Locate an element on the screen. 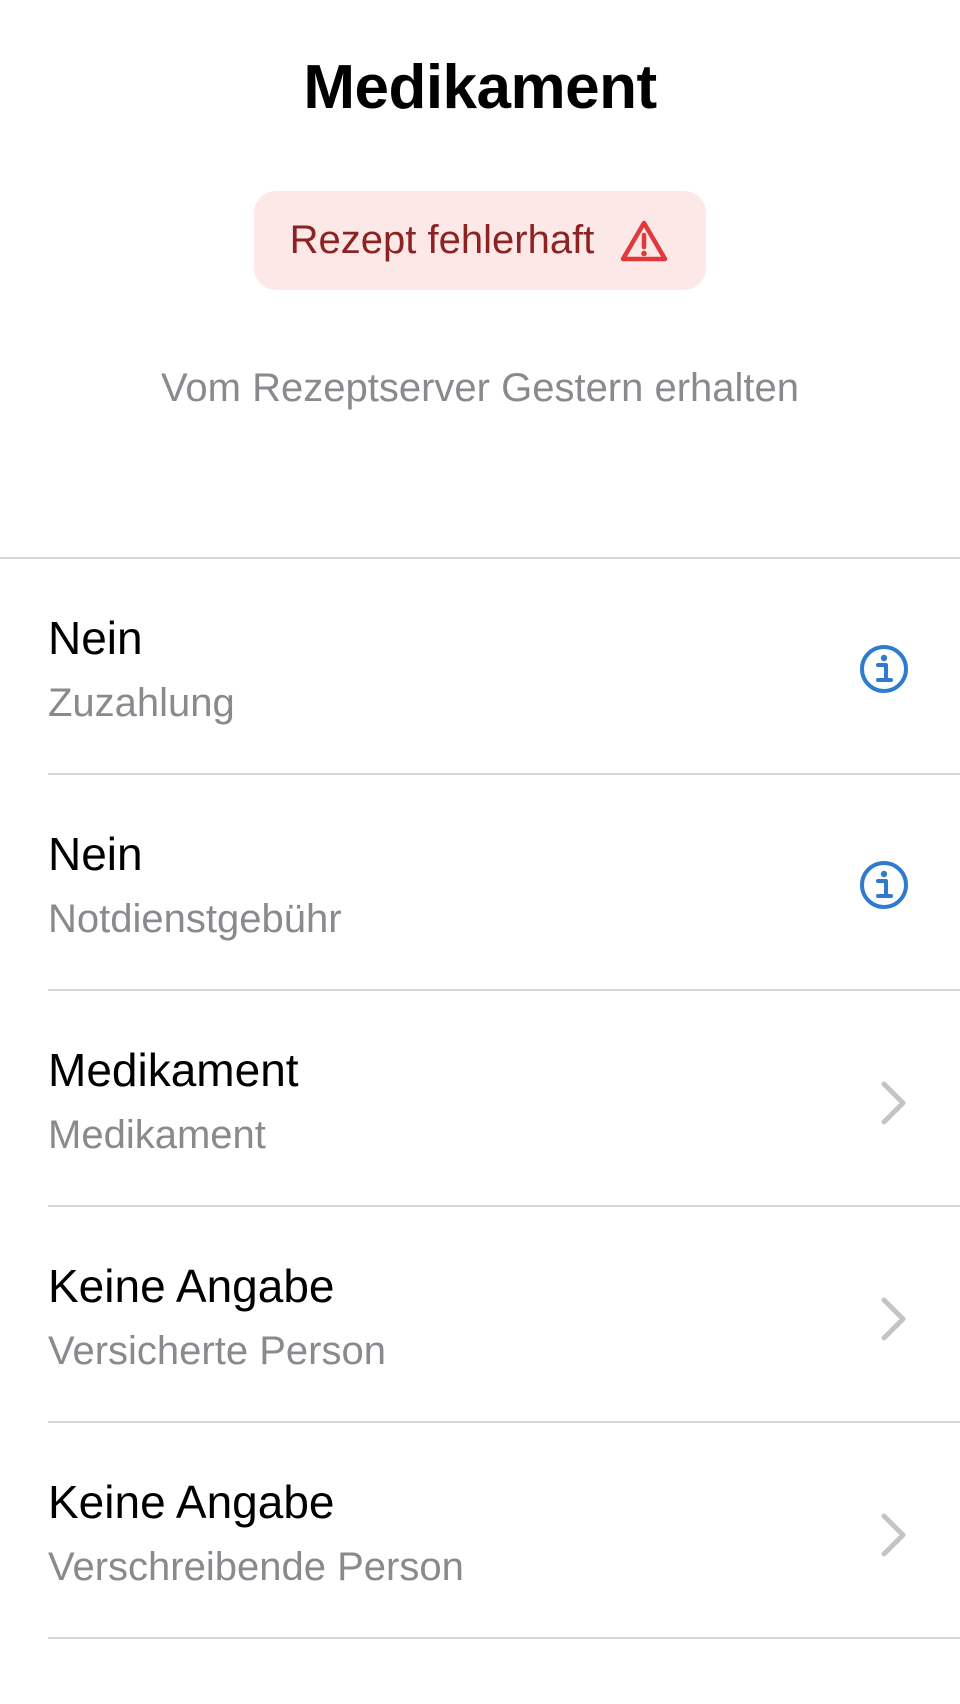 The height and width of the screenshot is (1704, 960). list-item-label: Zuzahlung is located at coordinates (141, 703).